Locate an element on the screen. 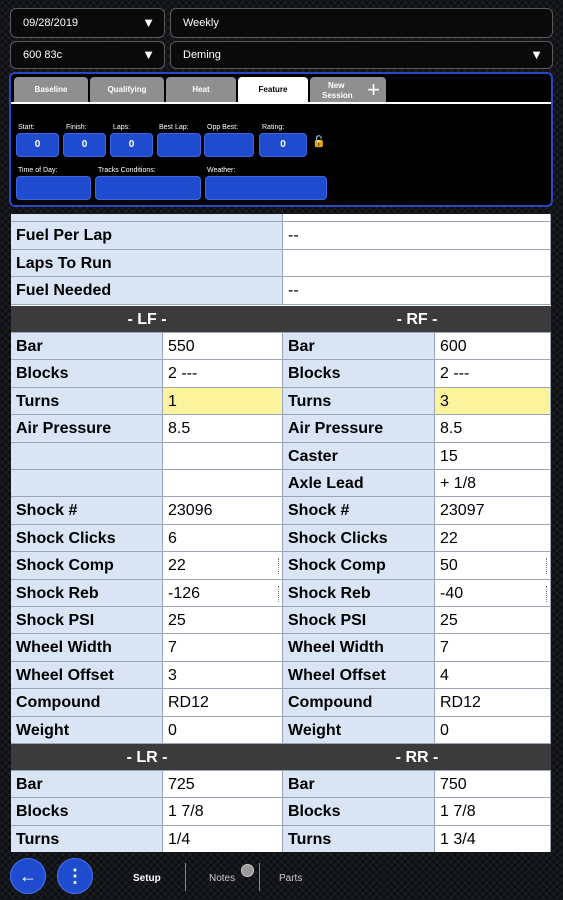  new-session-button: New Session + is located at coordinates (348, 90).